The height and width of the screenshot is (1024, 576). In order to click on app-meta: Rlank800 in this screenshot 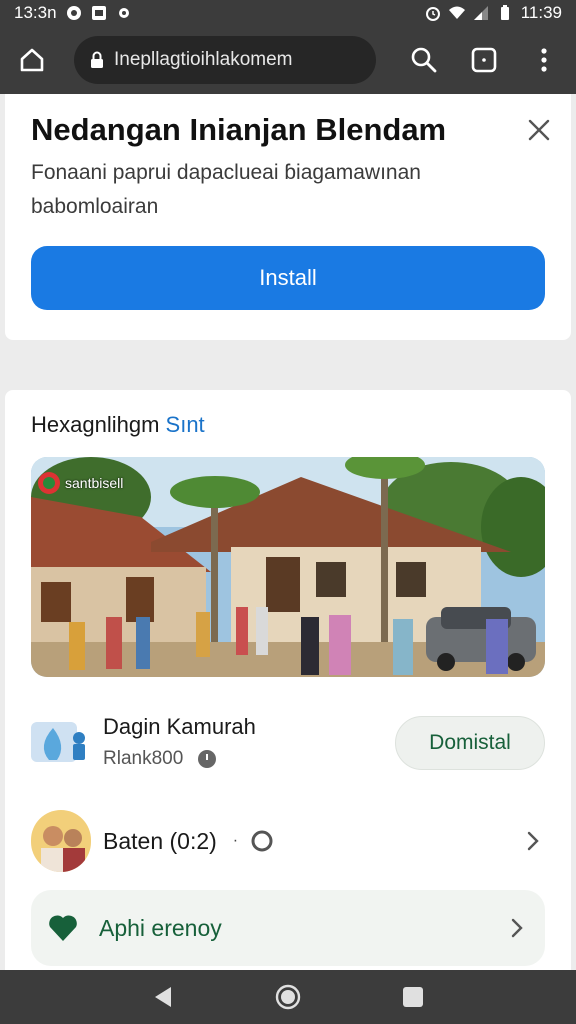, I will do `click(160, 759)`.